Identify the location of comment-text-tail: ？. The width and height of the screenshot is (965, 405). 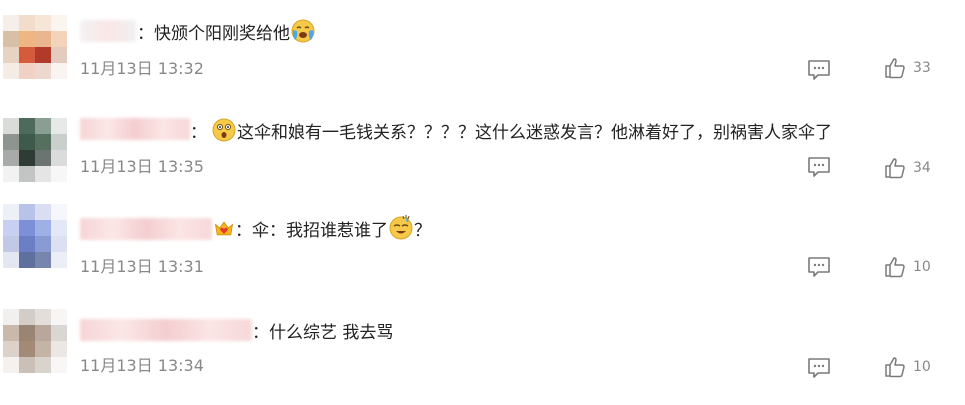
(422, 230).